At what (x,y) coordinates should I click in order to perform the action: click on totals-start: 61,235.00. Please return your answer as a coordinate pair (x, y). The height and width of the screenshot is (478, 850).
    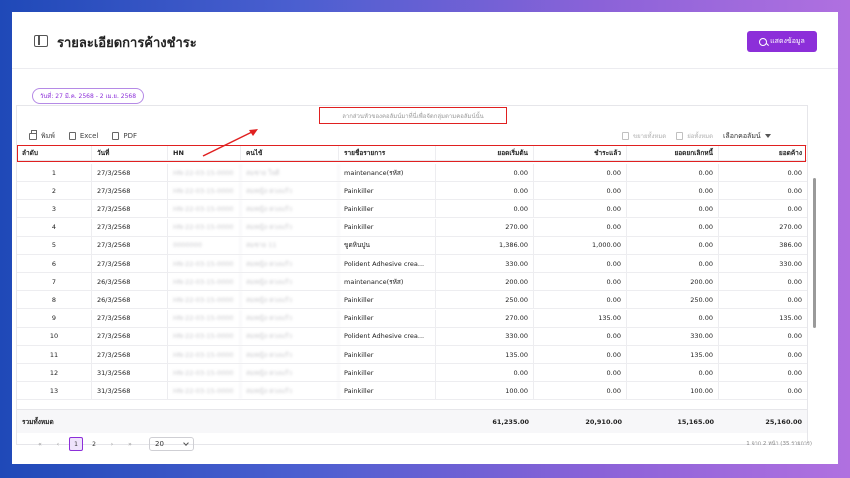
    Looking at the image, I should click on (510, 421).